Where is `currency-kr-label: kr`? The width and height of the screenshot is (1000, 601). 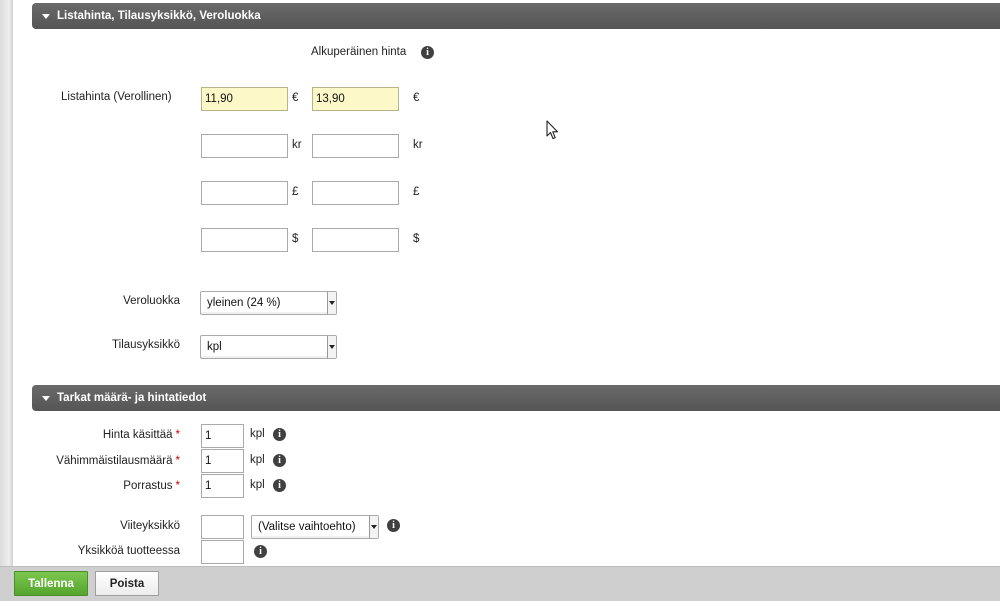 currency-kr-label: kr is located at coordinates (297, 145).